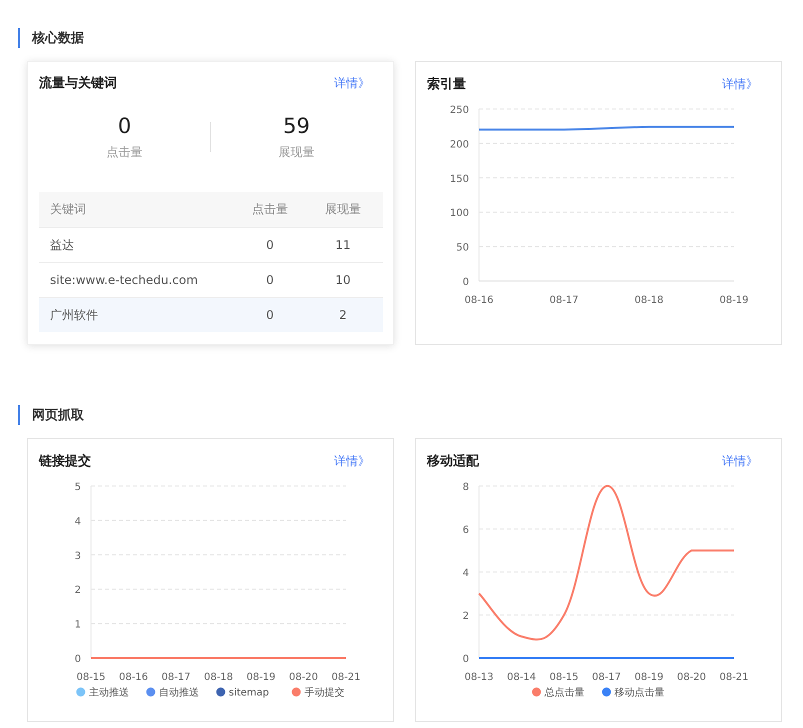 This screenshot has width=803, height=728. What do you see at coordinates (124, 152) in the screenshot?
I see `stat-label: 点击量` at bounding box center [124, 152].